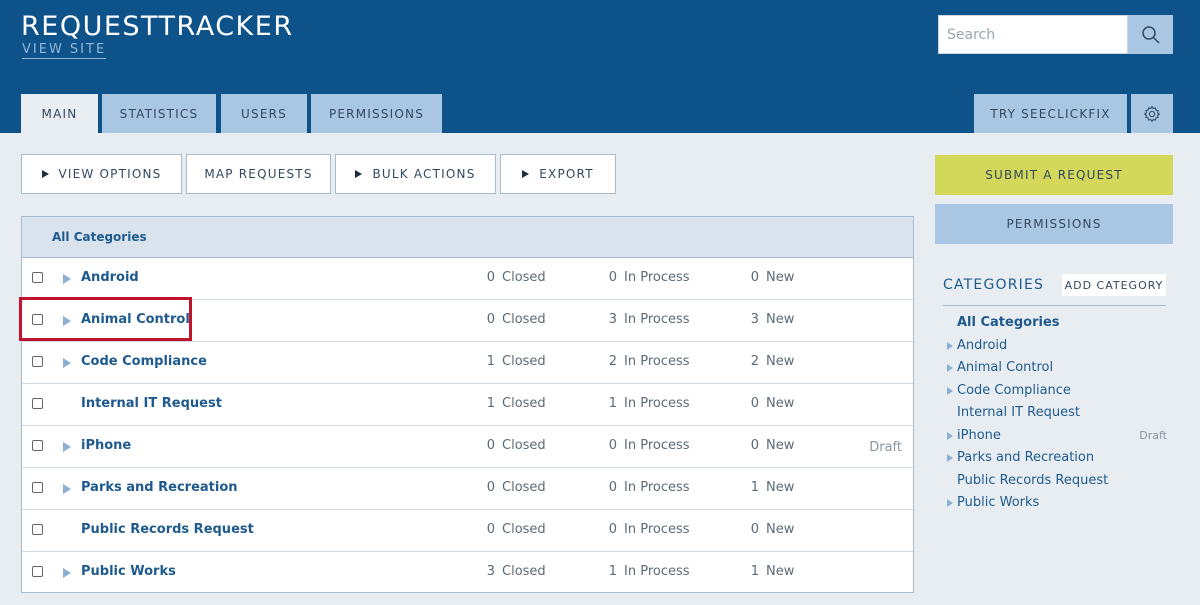  Describe the element at coordinates (1054, 175) in the screenshot. I see `submit-request-button: SUBMIT A REQUEST` at that location.